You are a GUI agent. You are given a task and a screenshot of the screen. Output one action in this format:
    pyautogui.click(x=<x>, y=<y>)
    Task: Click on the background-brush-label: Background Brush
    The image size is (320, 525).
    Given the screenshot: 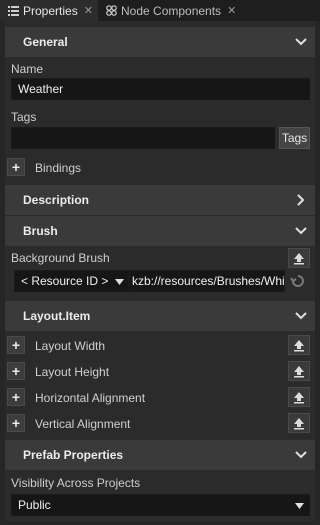 What is the action you would take?
    pyautogui.click(x=60, y=258)
    